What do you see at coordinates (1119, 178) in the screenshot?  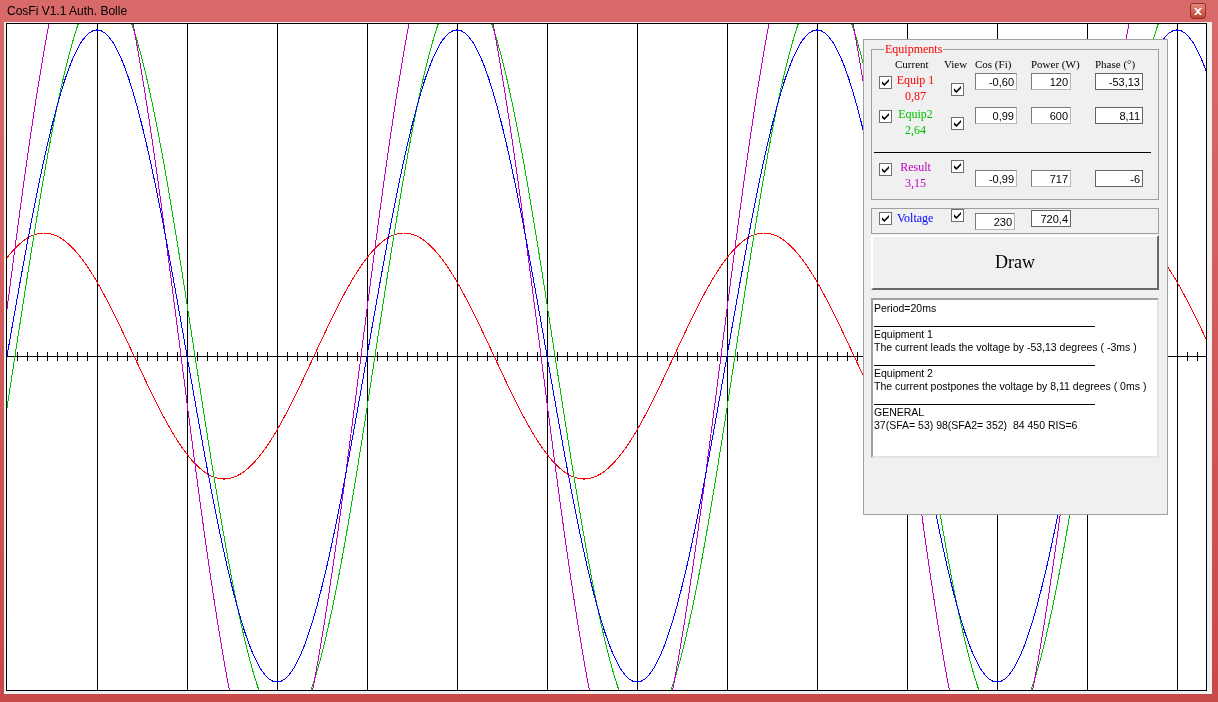 I see `phase-field: -6` at bounding box center [1119, 178].